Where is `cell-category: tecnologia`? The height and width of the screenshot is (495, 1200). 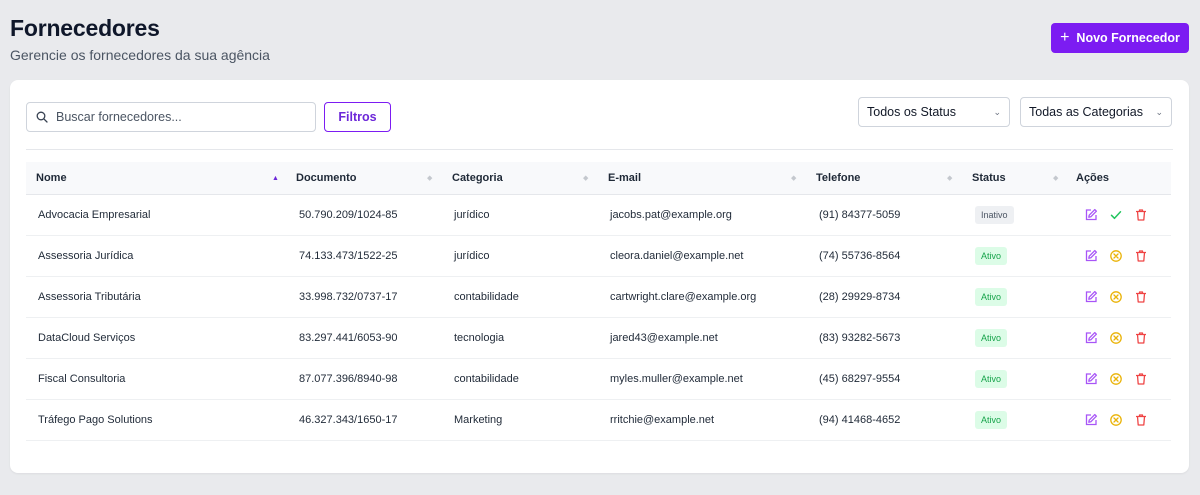
cell-category: tecnologia is located at coordinates (479, 338).